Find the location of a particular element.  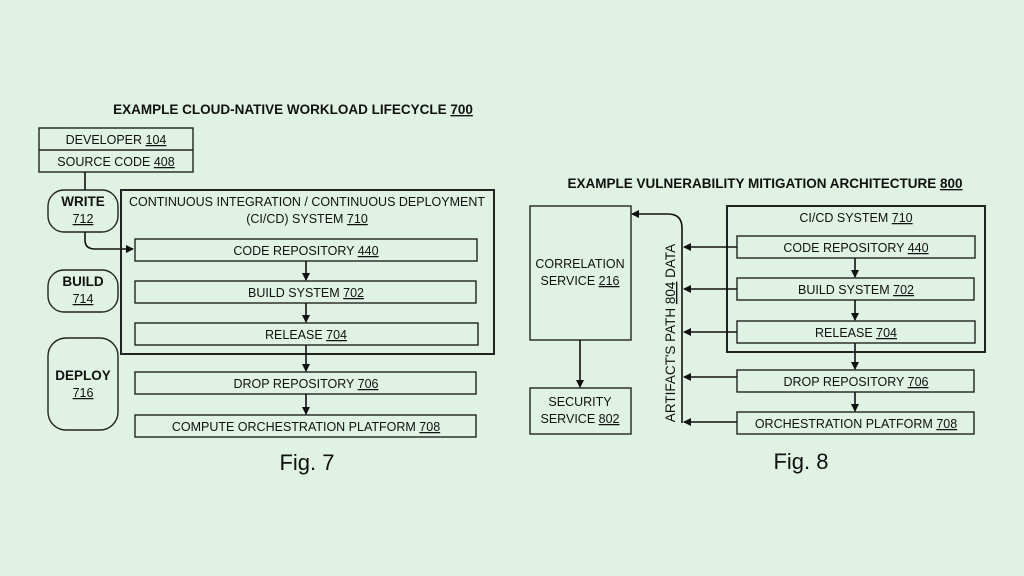

correlation-service-line1: CORRELATION is located at coordinates (579, 264).